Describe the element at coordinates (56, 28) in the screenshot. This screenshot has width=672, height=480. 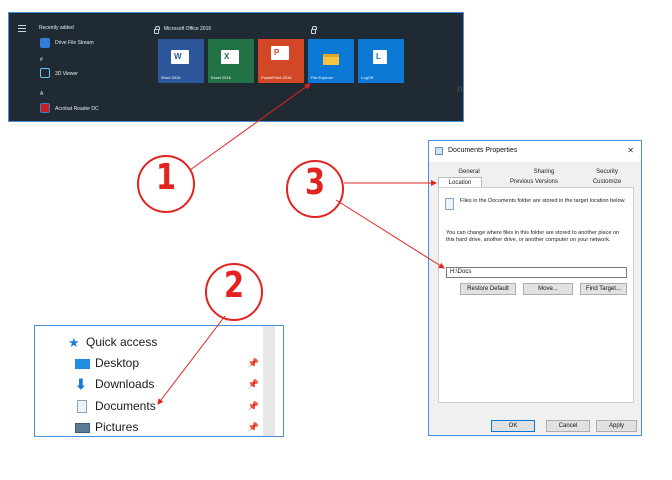
I see `recently-added-heading: Recently added` at that location.